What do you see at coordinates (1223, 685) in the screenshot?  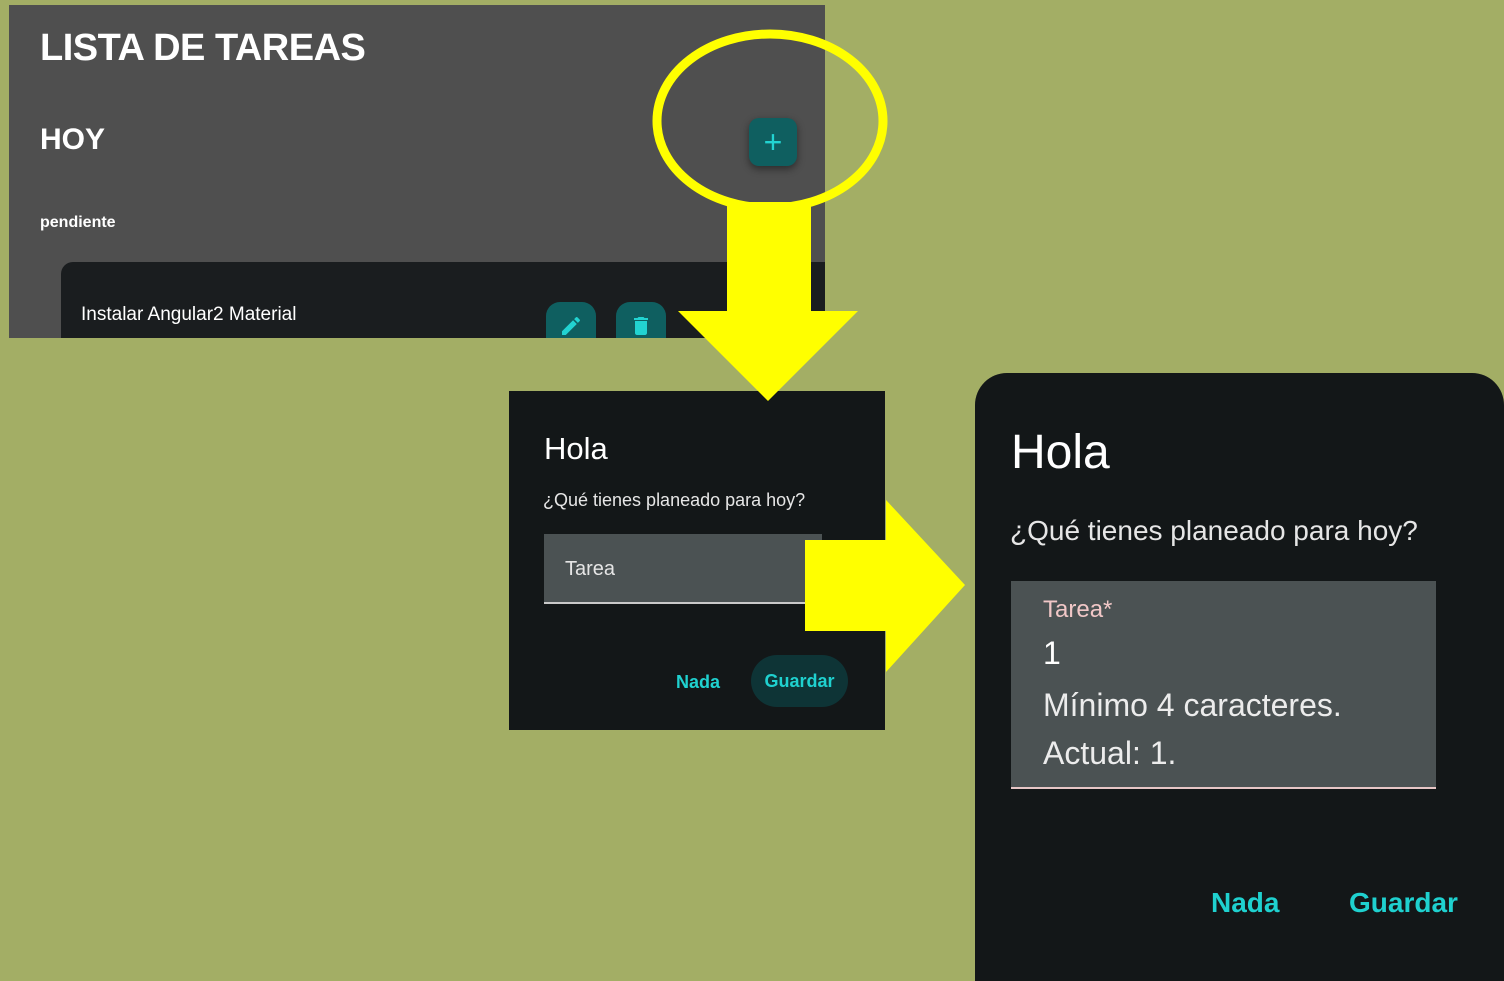 I see `task-input: Tarea* 1 Mínimo 4 caracteres. Actual: 1.` at bounding box center [1223, 685].